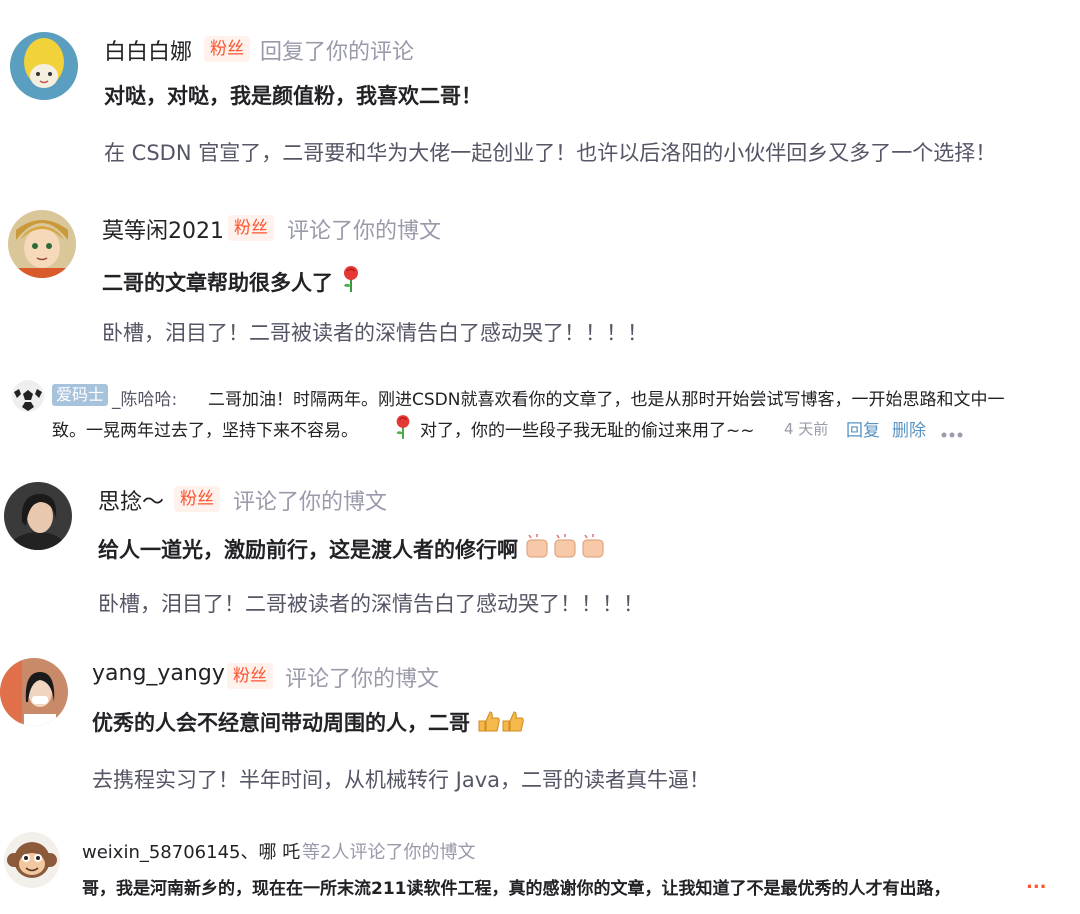  Describe the element at coordinates (28, 396) in the screenshot. I see `soccer-ball-avatar` at that location.